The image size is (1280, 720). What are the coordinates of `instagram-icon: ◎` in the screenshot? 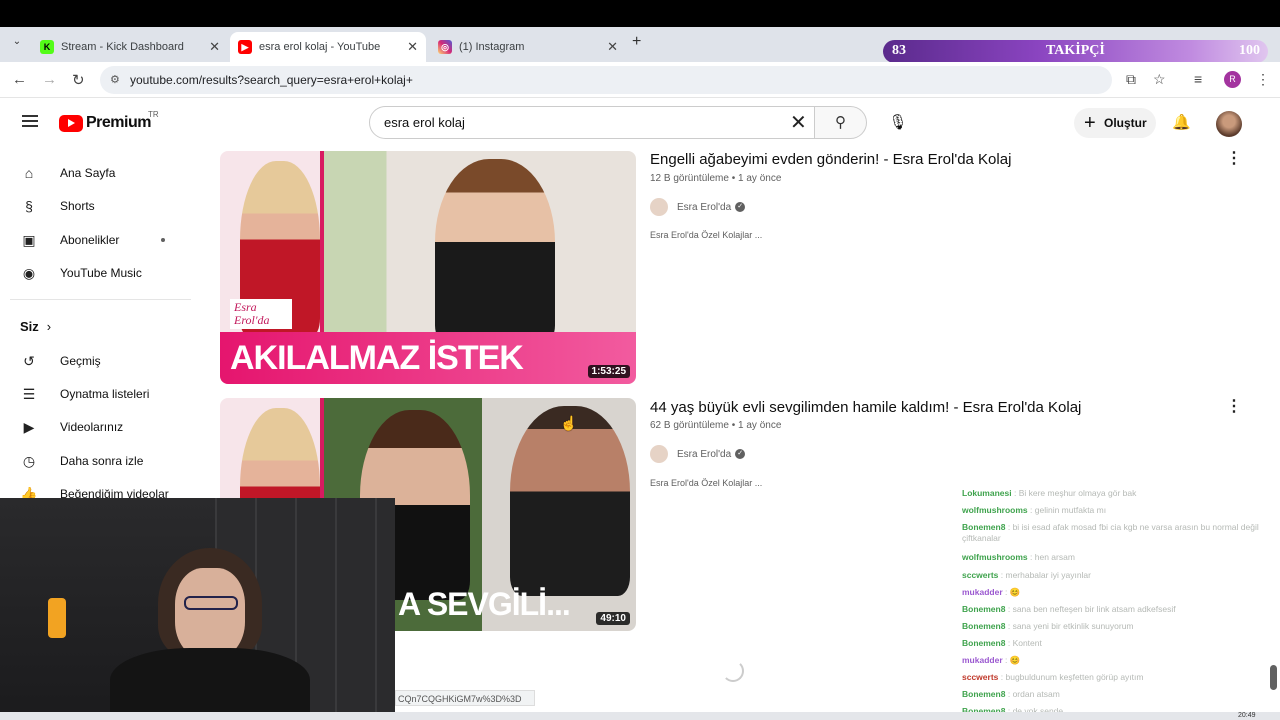 It's located at (445, 47).